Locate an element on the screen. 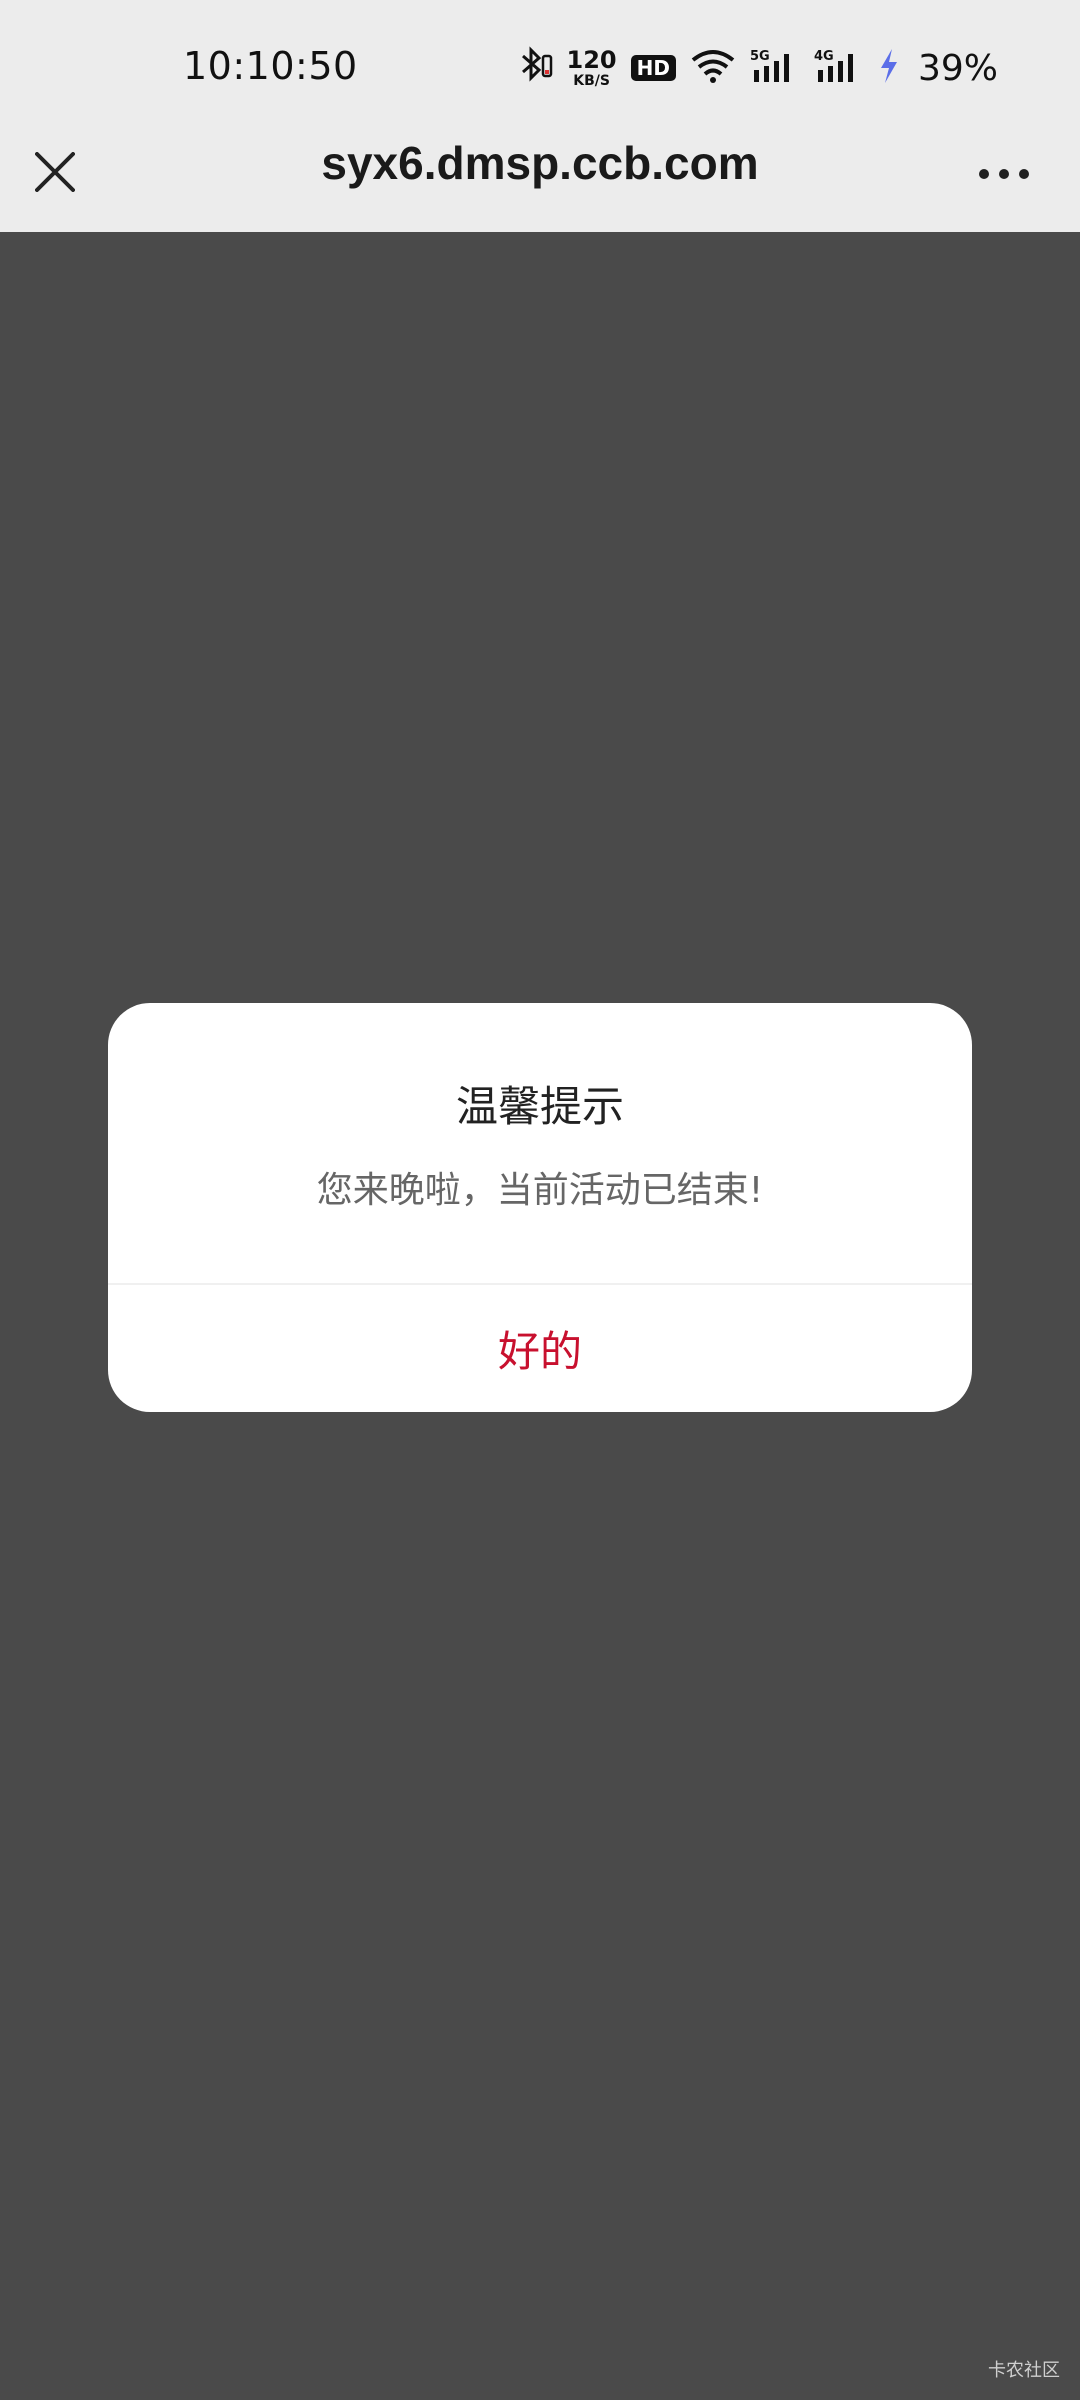 Image resolution: width=1080 pixels, height=2400 pixels. wifi-icon is located at coordinates (713, 68).